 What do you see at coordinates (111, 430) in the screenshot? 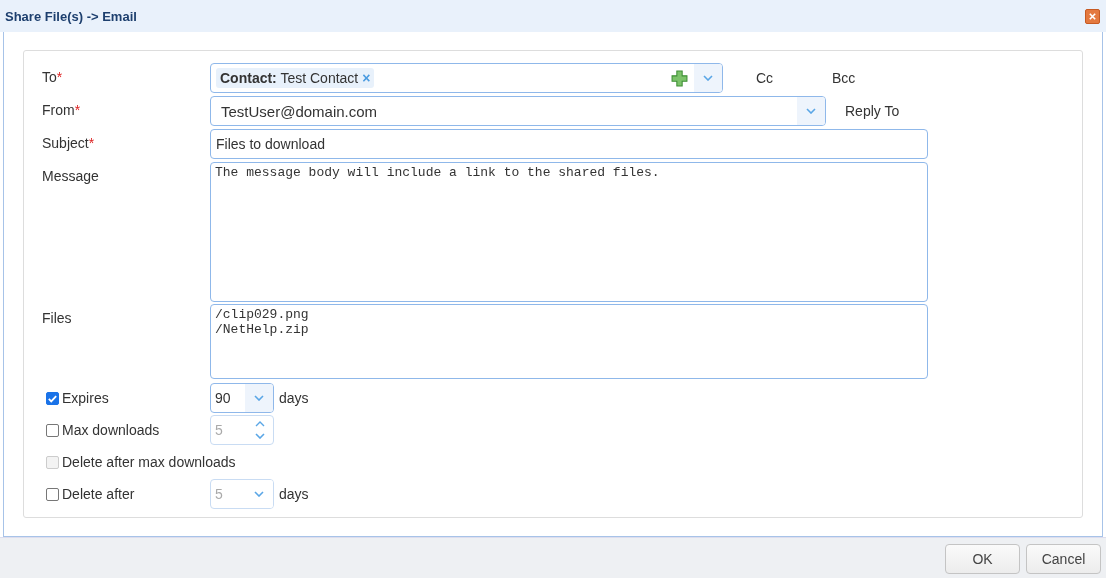
I see `option-label: Max downloads` at bounding box center [111, 430].